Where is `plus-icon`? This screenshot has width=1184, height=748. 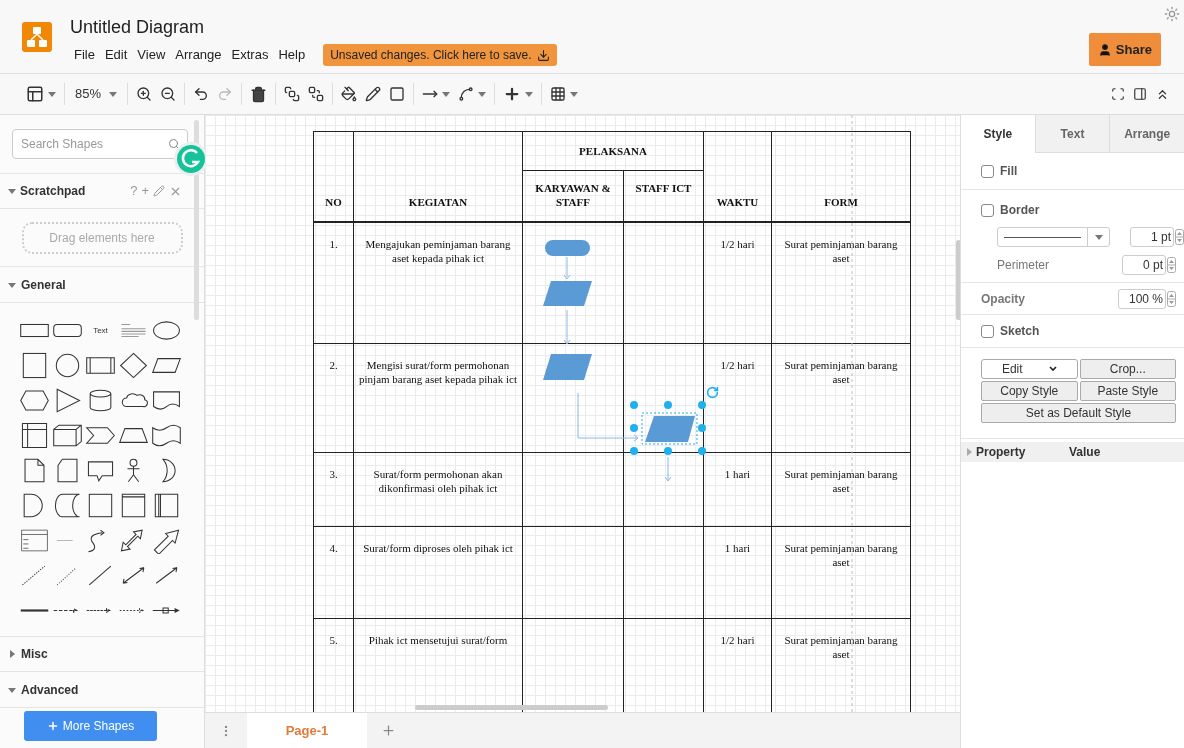 plus-icon is located at coordinates (52, 726).